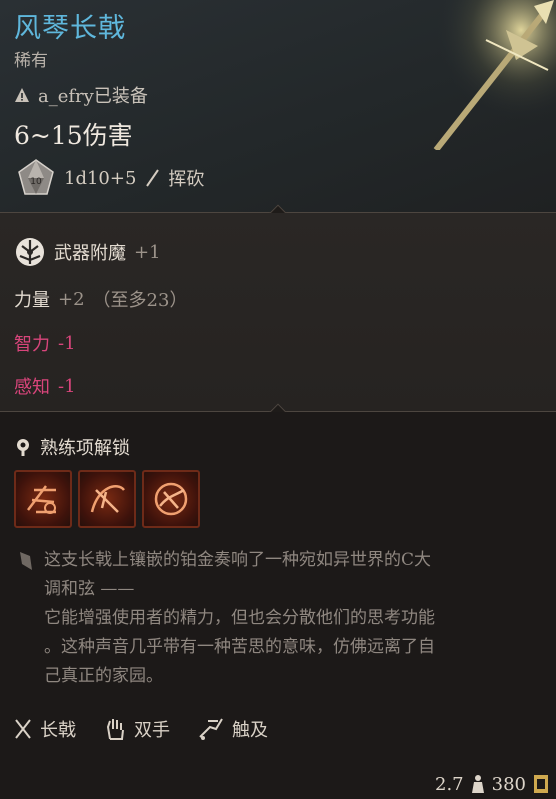  What do you see at coordinates (100, 178) in the screenshot?
I see `dice-formula: 1d10+5` at bounding box center [100, 178].